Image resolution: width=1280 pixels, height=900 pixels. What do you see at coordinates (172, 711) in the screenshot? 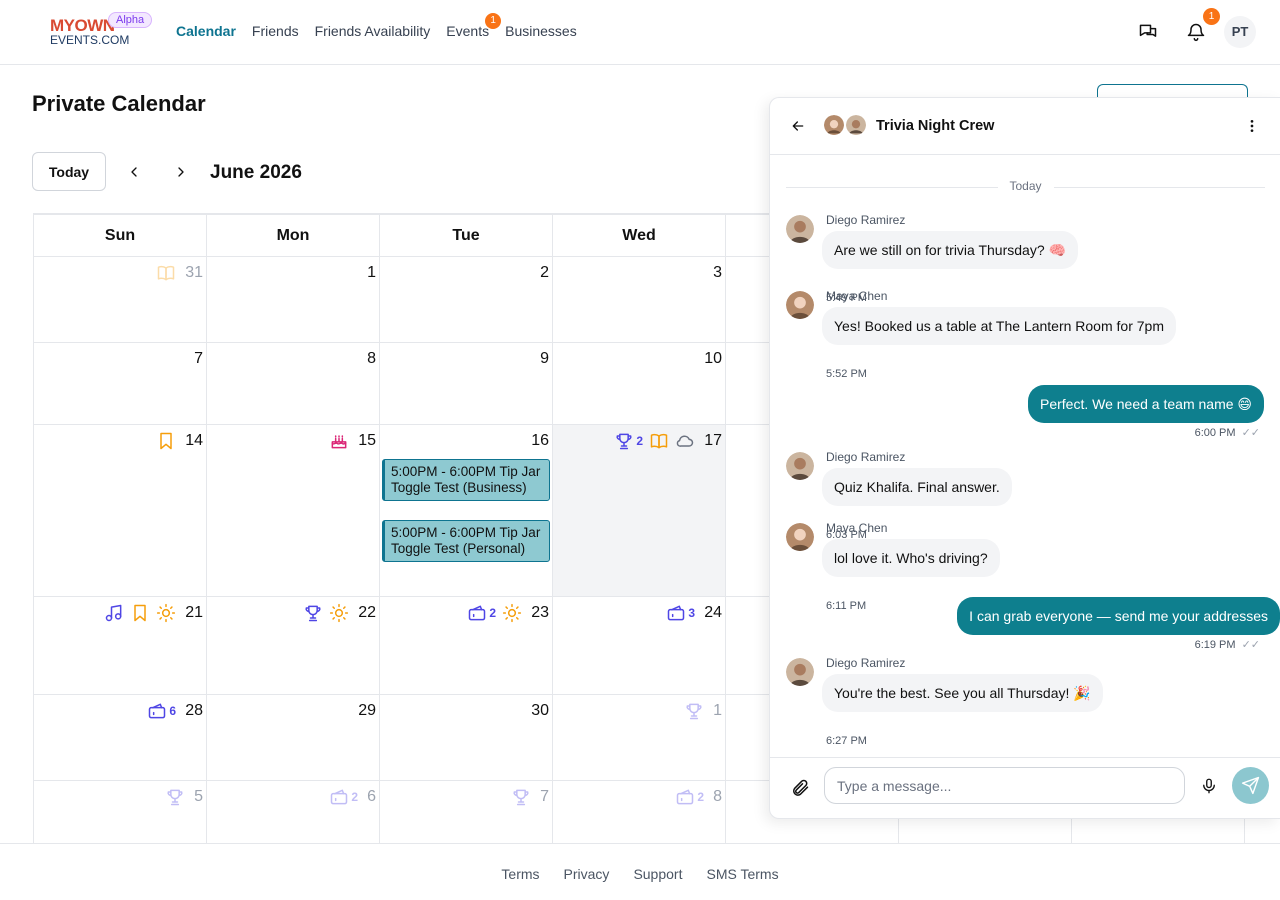
I see `indicator-count: 6` at bounding box center [172, 711].